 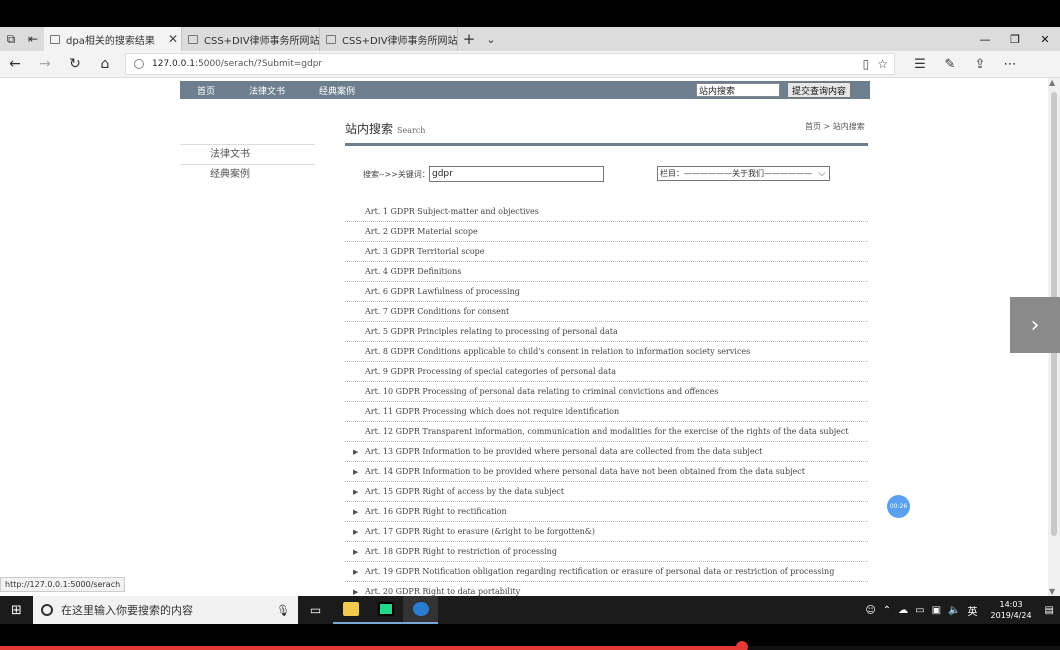 I want to click on next-slide-arrow-icon: ›, so click(x=1035, y=325).